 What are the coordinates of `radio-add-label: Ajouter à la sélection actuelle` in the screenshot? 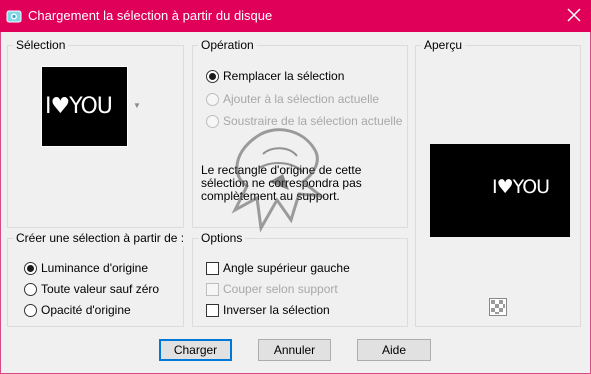 It's located at (301, 99).